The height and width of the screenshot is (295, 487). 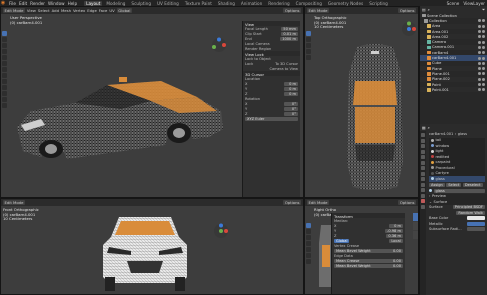 What do you see at coordinates (368, 260) in the screenshot?
I see `mean-crease-field: Mean Crease 0.00` at bounding box center [368, 260].